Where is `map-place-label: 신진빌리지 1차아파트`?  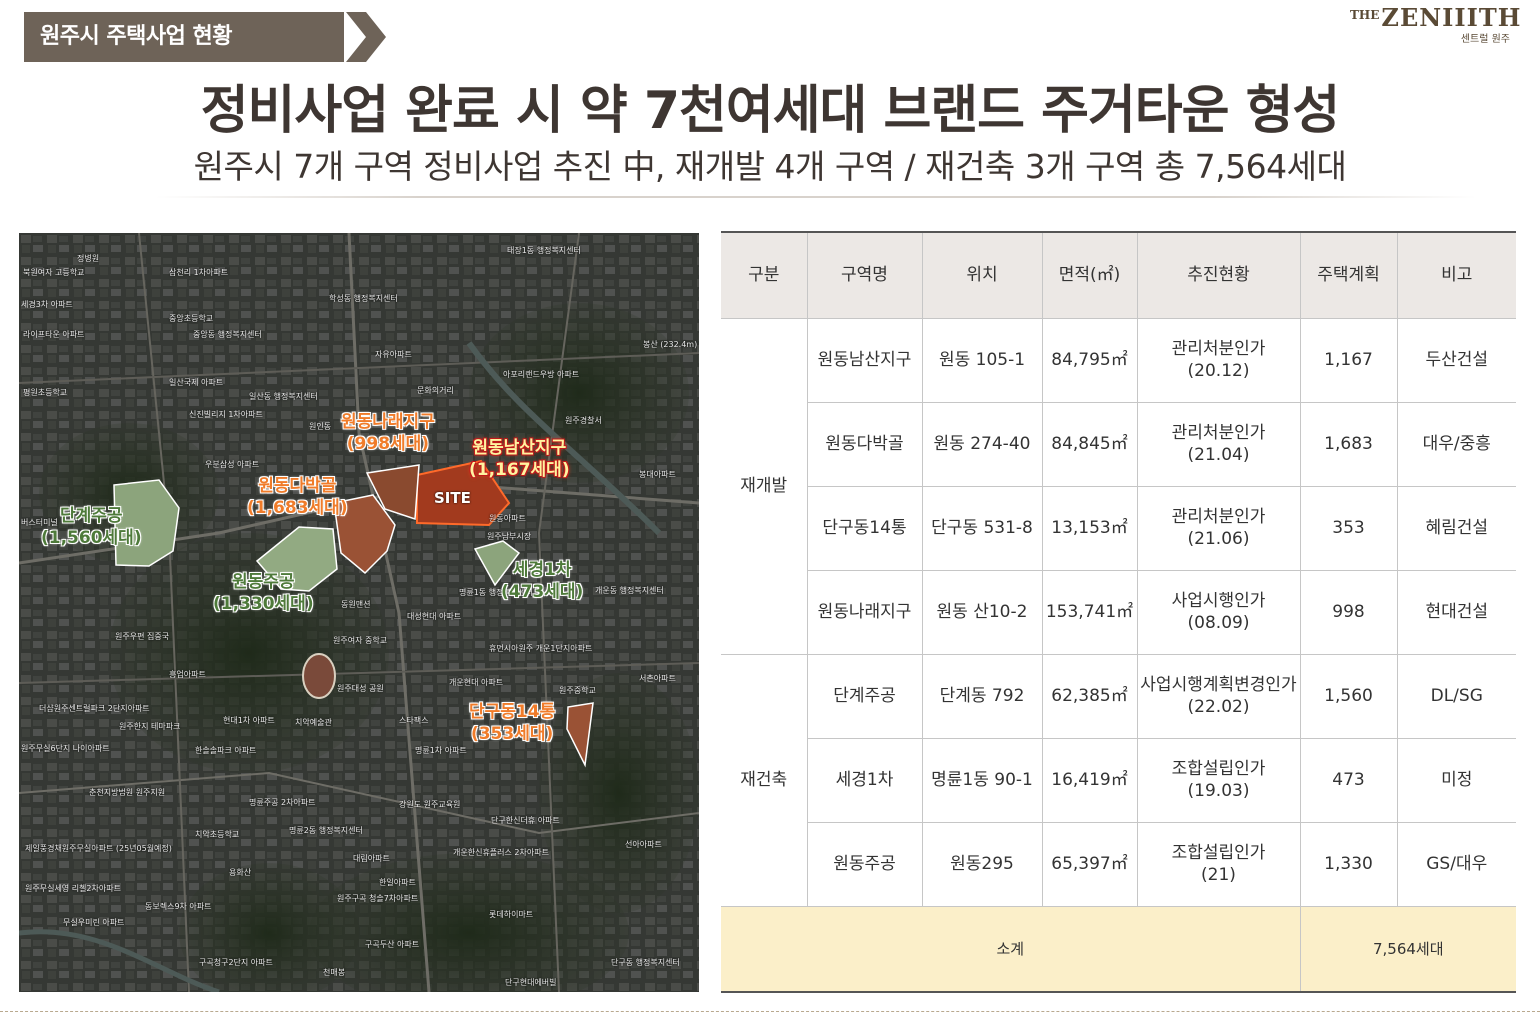
map-place-label: 신진빌리지 1차아파트 is located at coordinates (226, 414).